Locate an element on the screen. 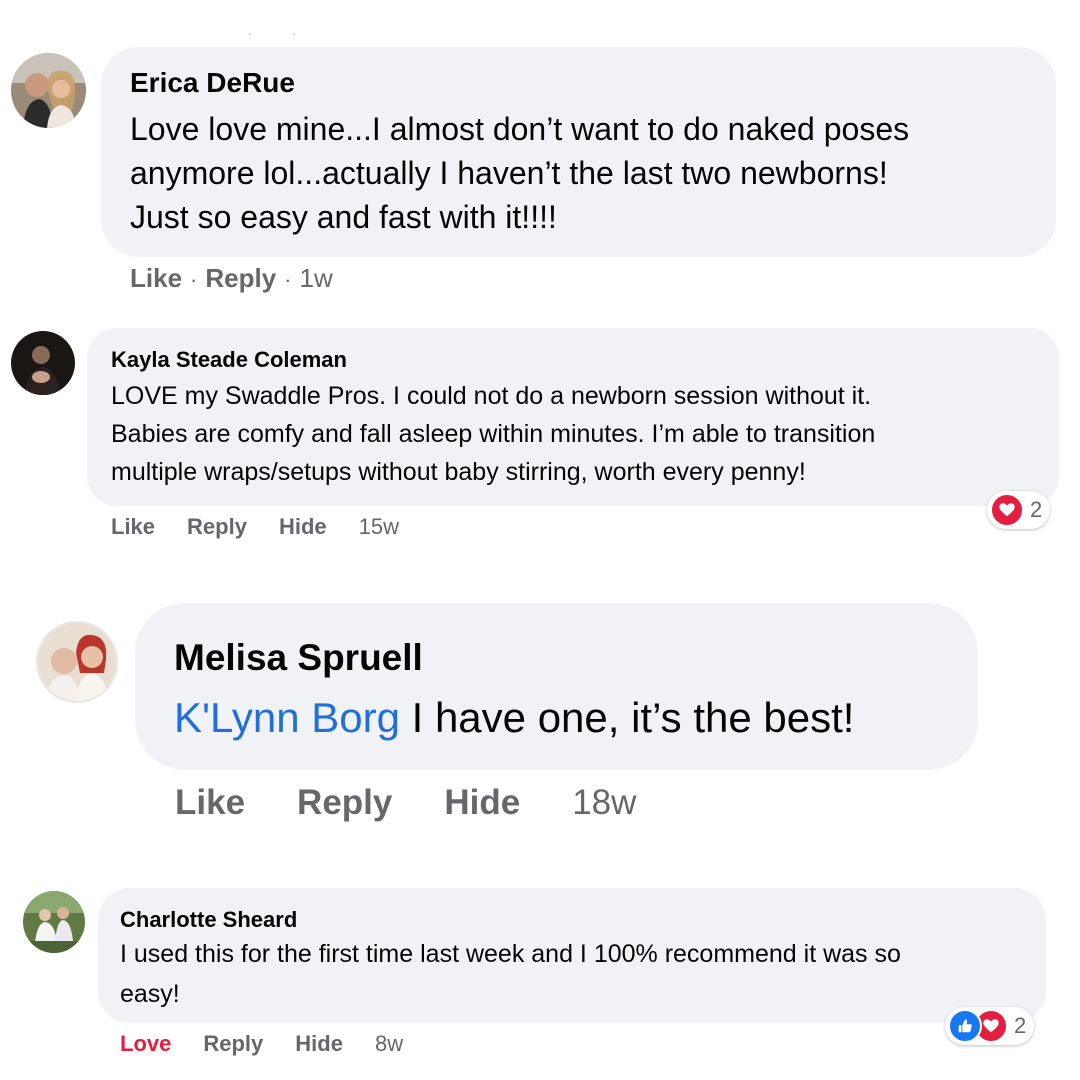 The width and height of the screenshot is (1080, 1080). comment-actions: Love Reply Hide 8w is located at coordinates (261, 1044).